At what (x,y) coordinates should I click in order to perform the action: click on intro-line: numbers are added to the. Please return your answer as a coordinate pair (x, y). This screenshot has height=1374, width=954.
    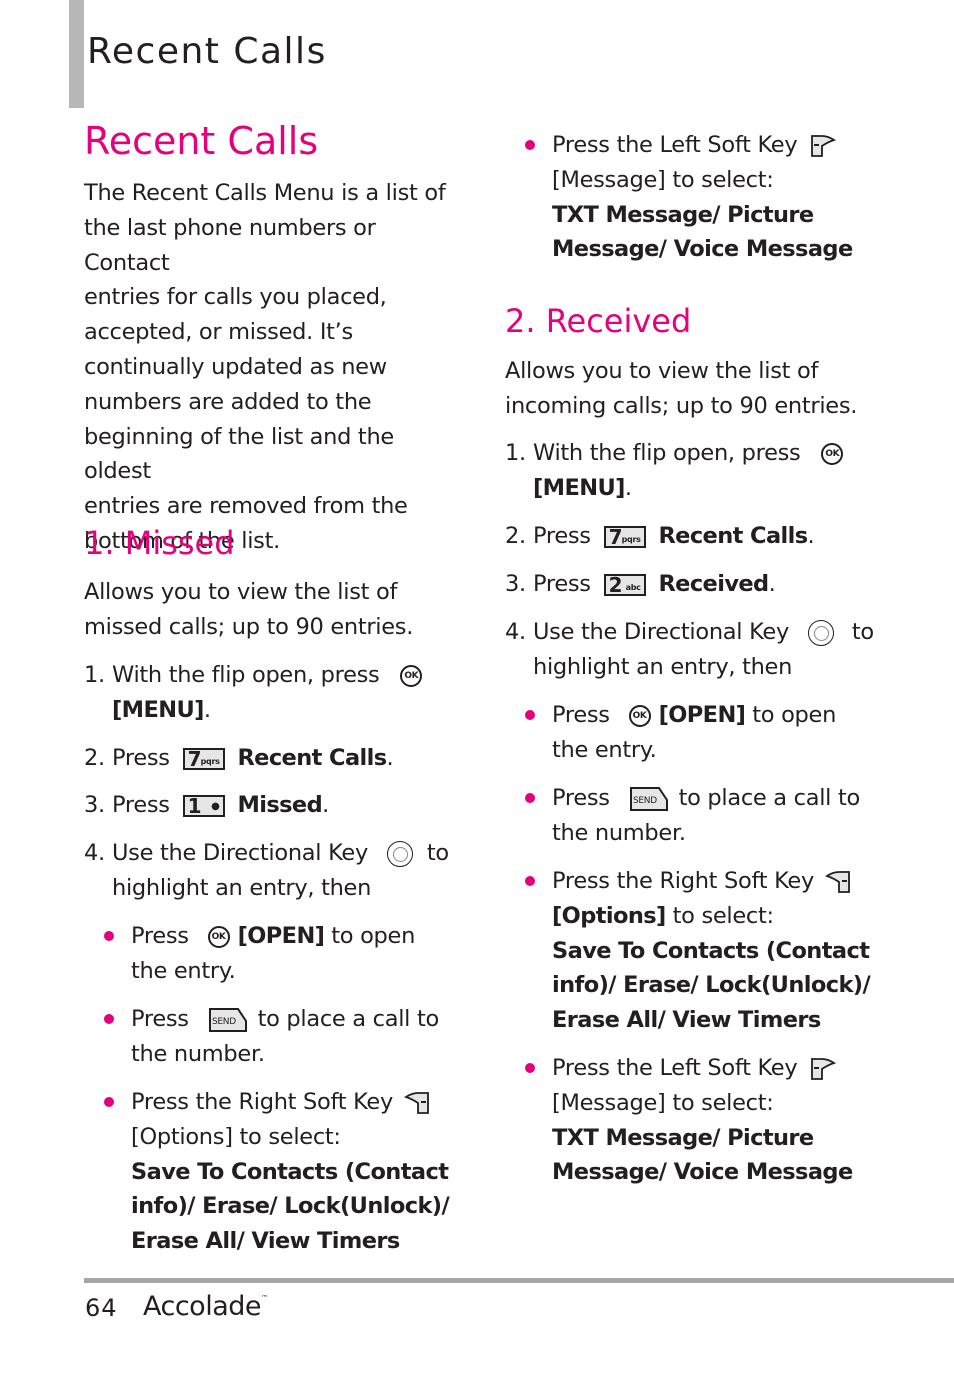
    Looking at the image, I should click on (228, 401).